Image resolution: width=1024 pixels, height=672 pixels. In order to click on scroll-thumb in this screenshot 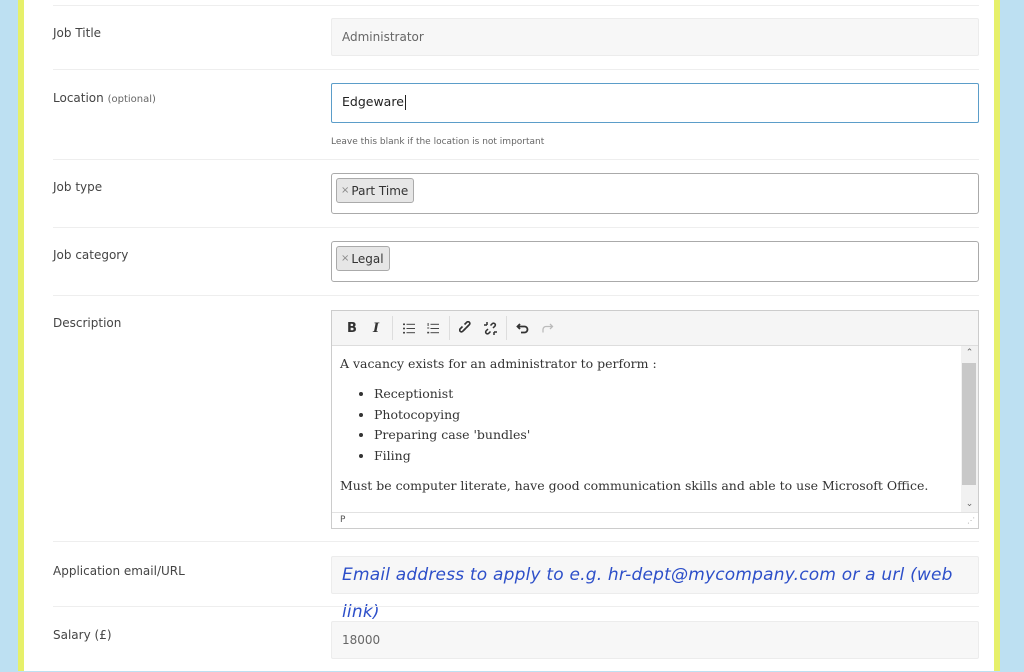, I will do `click(969, 424)`.